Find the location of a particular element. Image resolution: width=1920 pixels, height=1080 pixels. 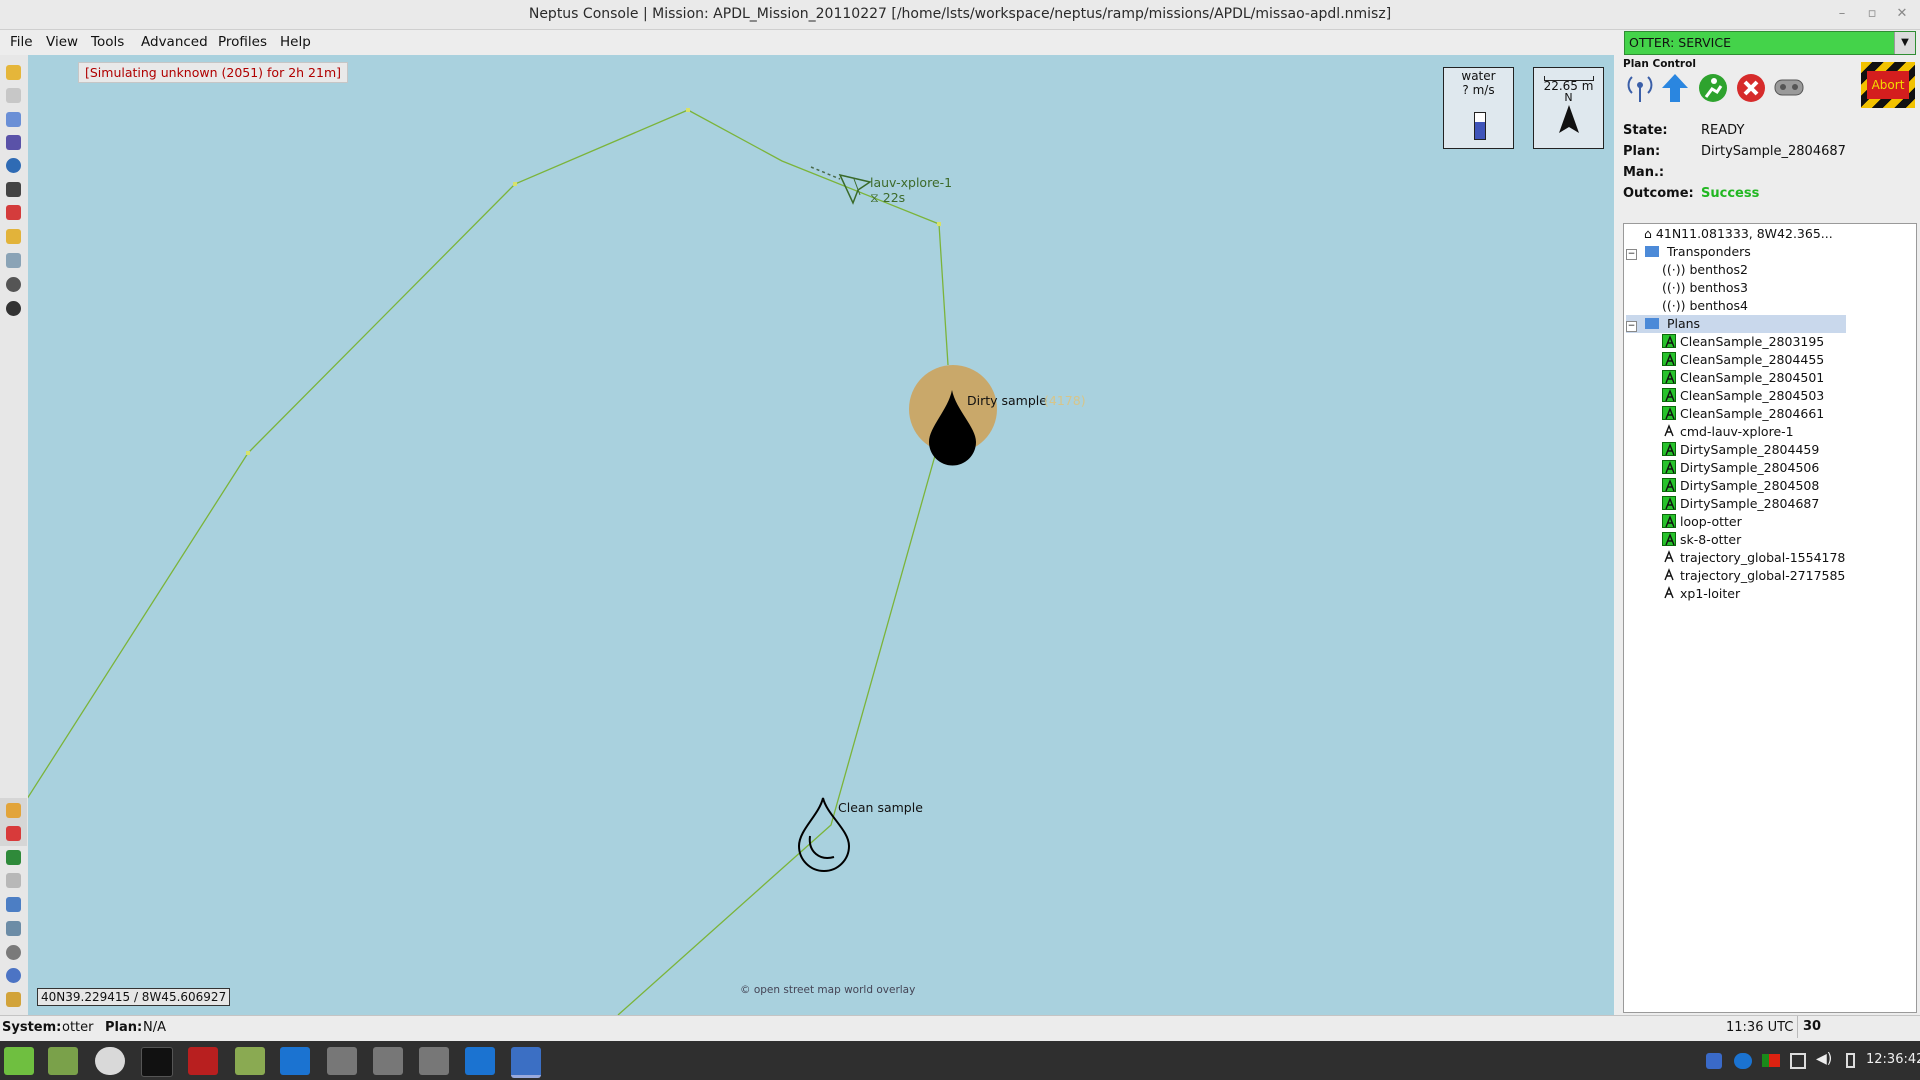

robot-icon is located at coordinates (13, 952).